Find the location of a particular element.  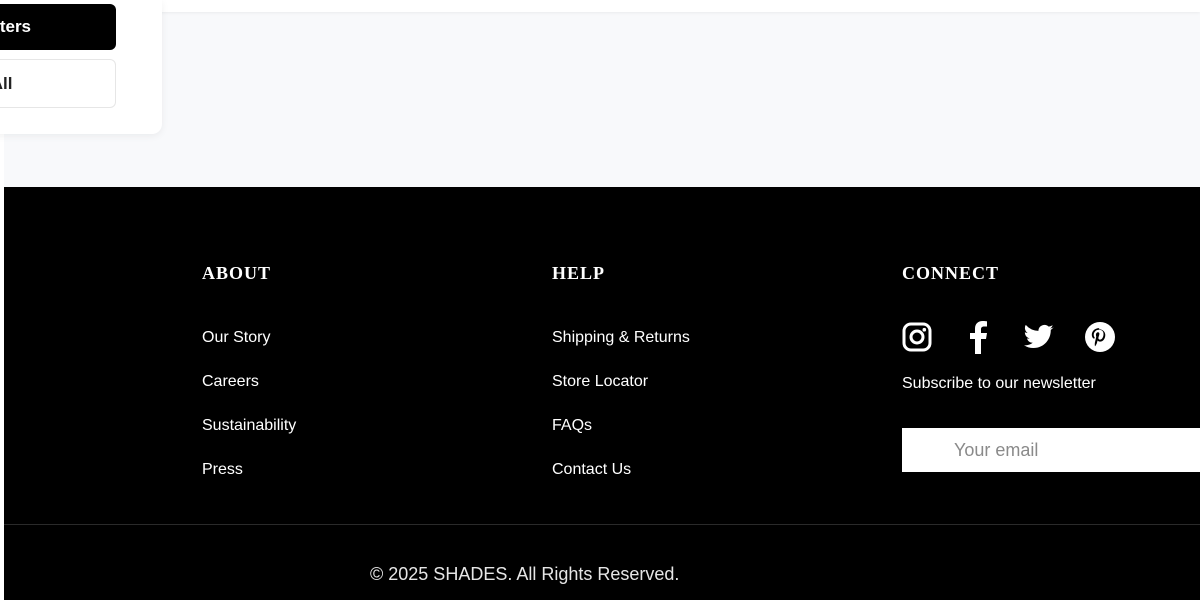

footer-link-faqs: FAQs is located at coordinates (621, 438).